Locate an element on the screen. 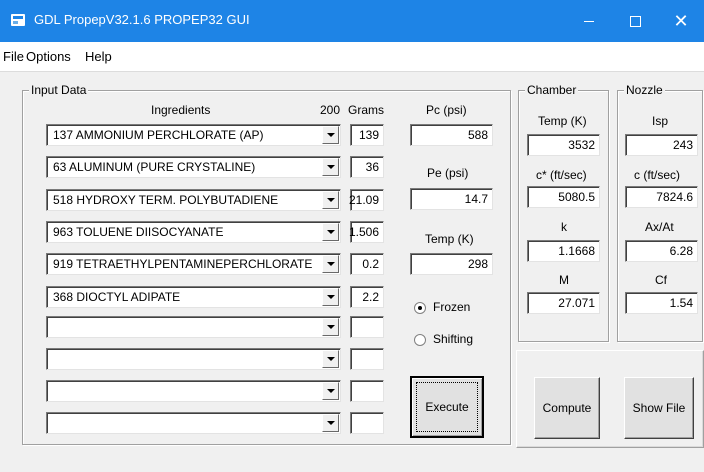  grams-value: 21.09 is located at coordinates (363, 200).